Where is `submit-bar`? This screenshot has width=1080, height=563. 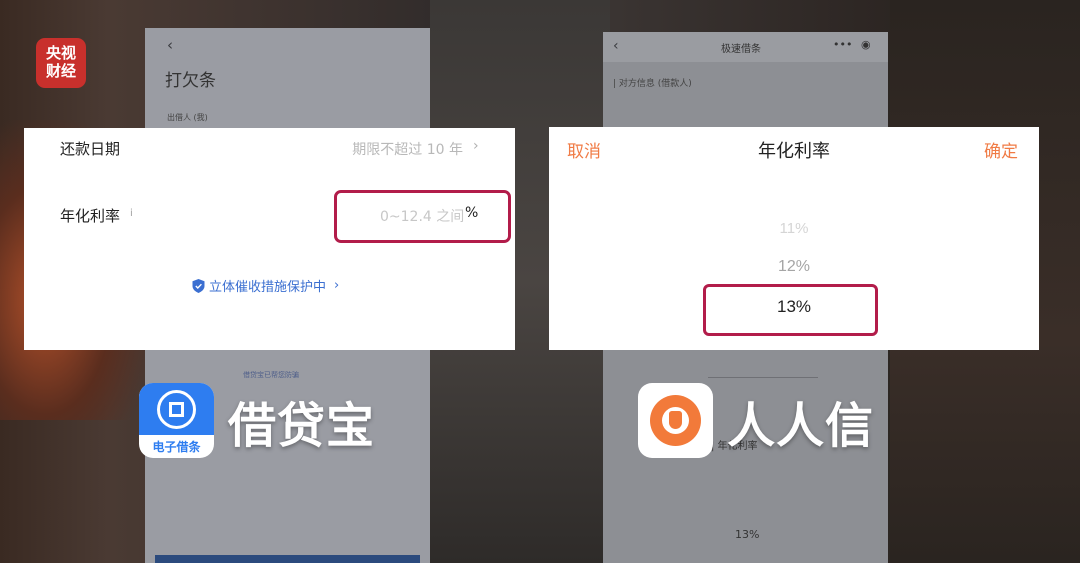 submit-bar is located at coordinates (287, 559).